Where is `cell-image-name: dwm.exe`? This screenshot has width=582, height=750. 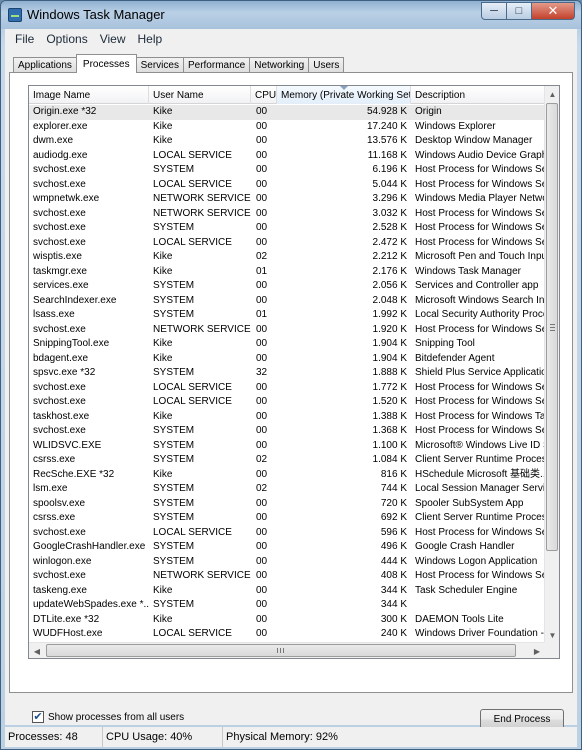 cell-image-name: dwm.exe is located at coordinates (53, 140).